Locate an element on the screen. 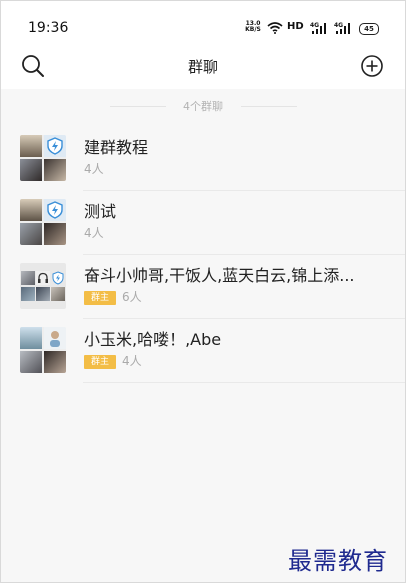 Image resolution: width=406 pixels, height=583 pixels. group-name: 小玉米,哈喽！,Abe is located at coordinates (153, 339).